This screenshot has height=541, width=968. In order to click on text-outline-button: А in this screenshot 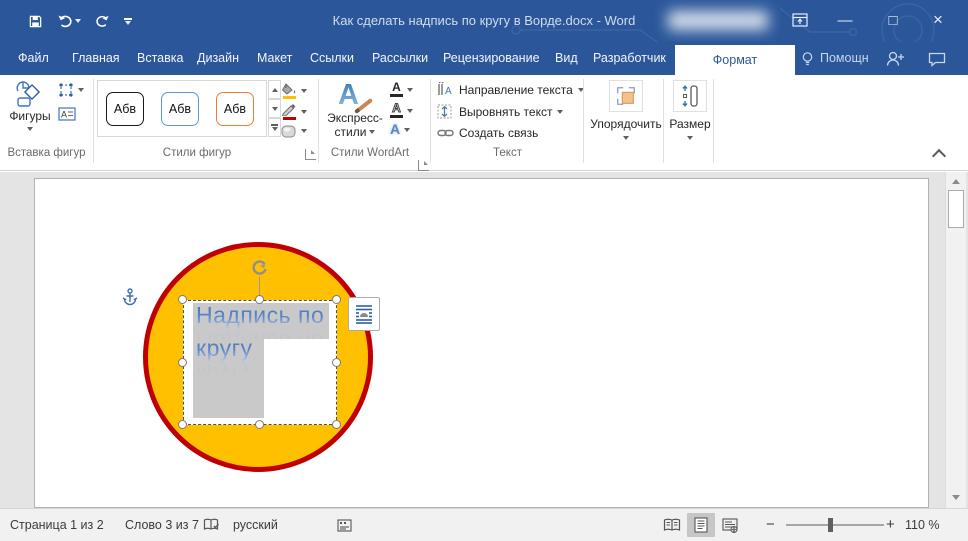, I will do `click(401, 110)`.